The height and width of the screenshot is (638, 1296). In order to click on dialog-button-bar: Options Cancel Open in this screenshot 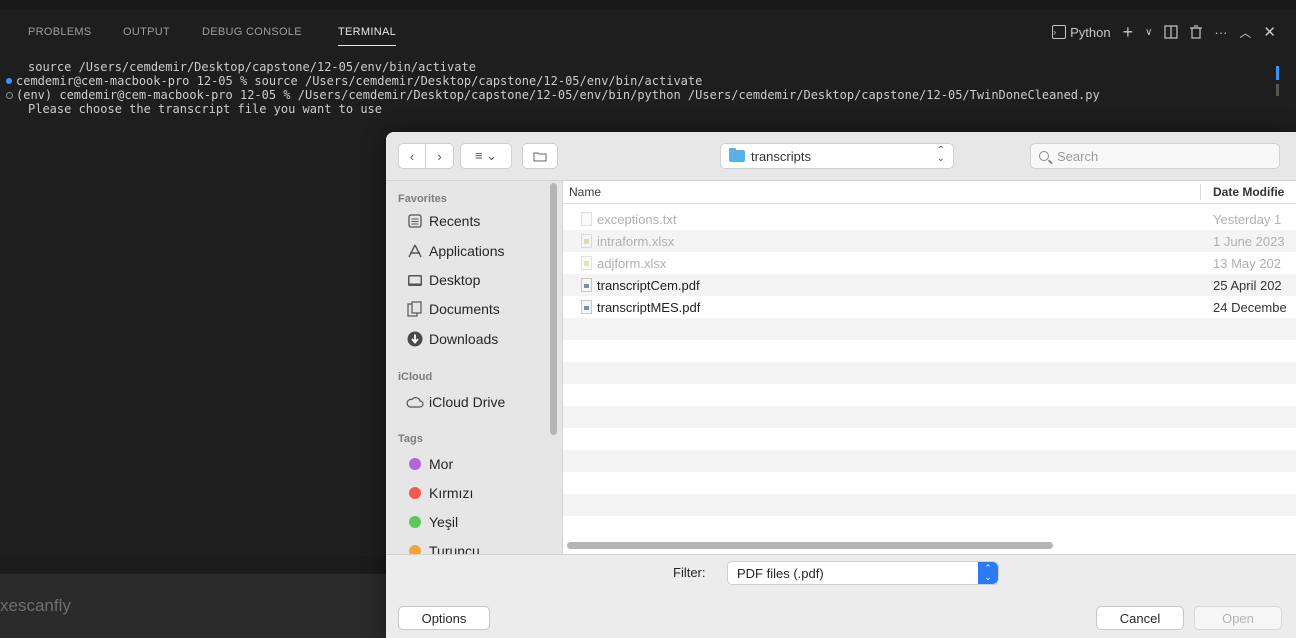, I will do `click(841, 614)`.